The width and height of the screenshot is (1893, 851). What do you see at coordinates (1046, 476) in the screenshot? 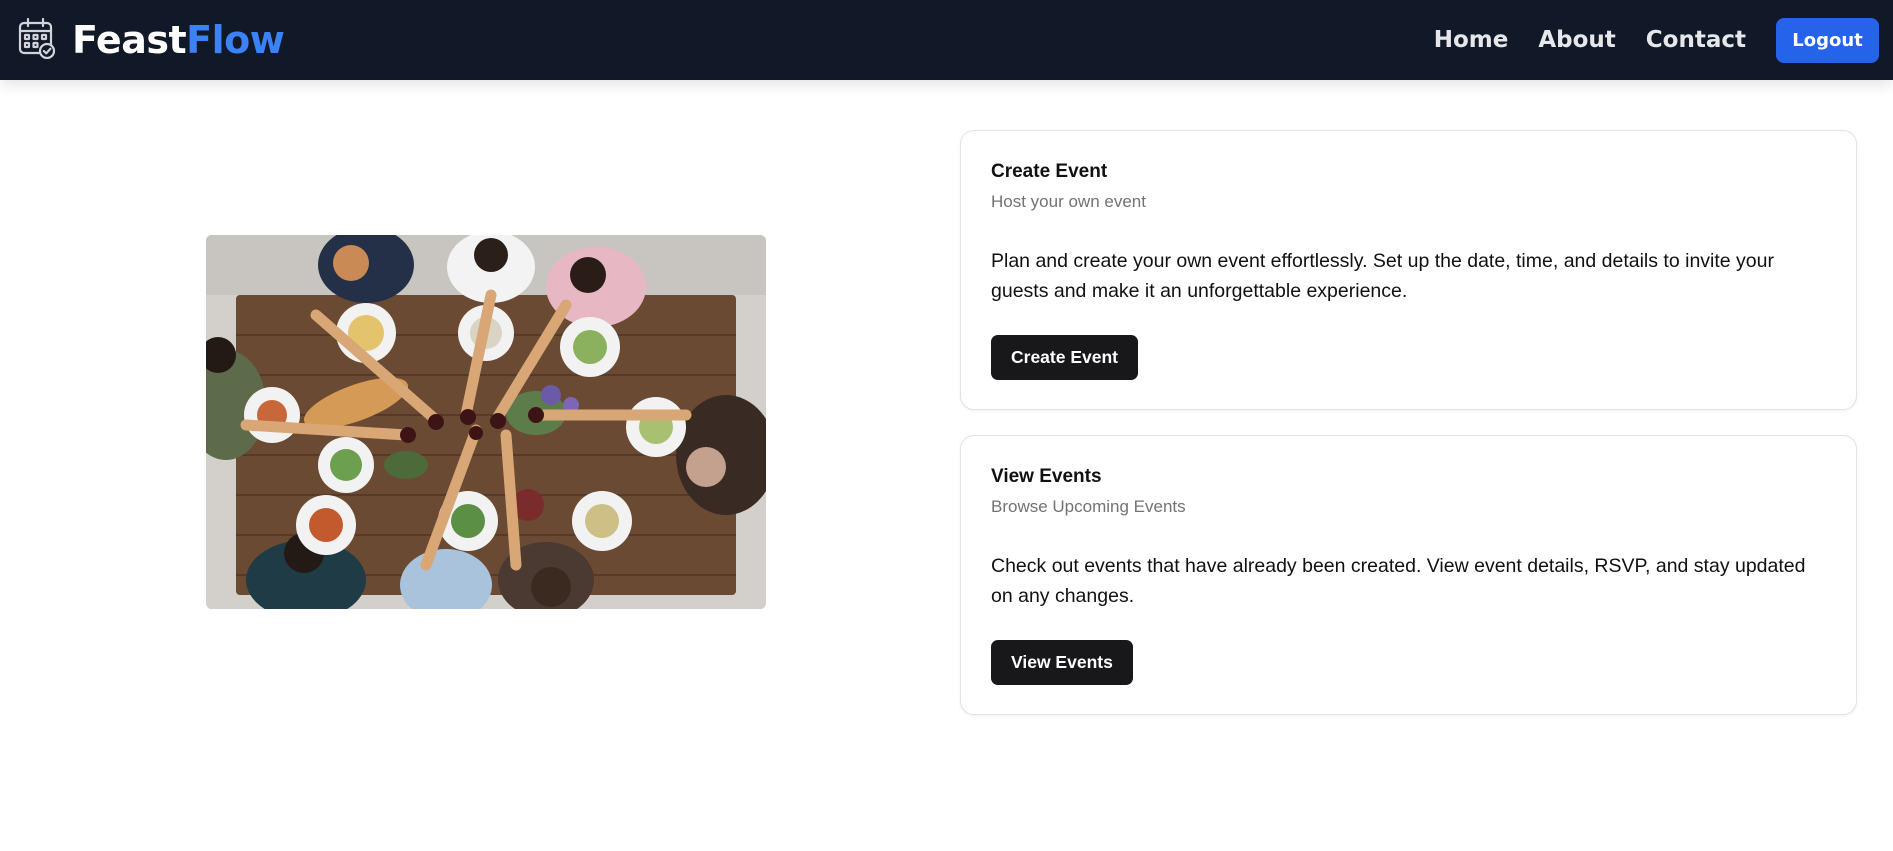
I see `card-title: View Events` at bounding box center [1046, 476].